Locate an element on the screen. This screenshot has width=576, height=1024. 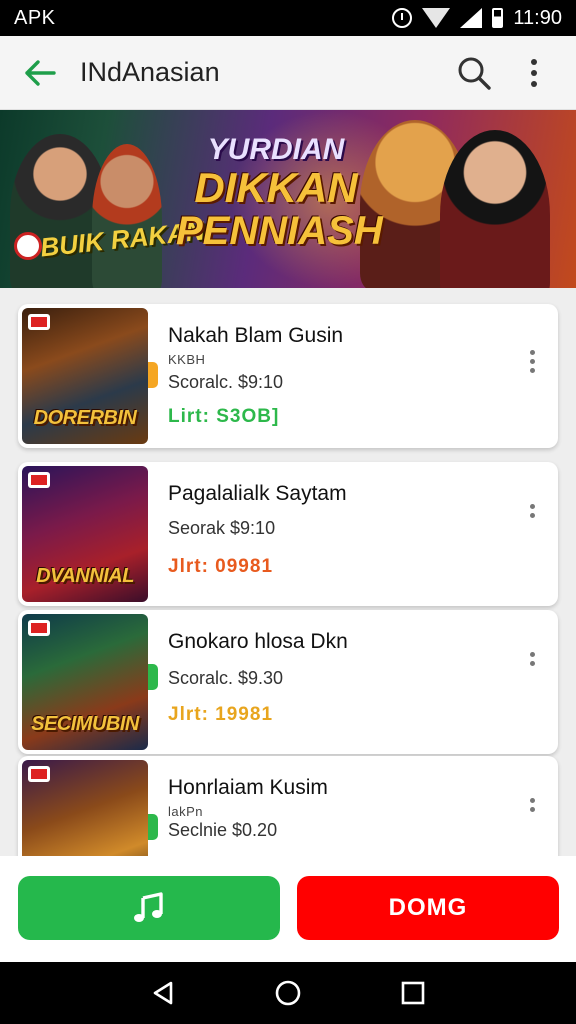
game-subtitle: lakPn is located at coordinates (186, 811).